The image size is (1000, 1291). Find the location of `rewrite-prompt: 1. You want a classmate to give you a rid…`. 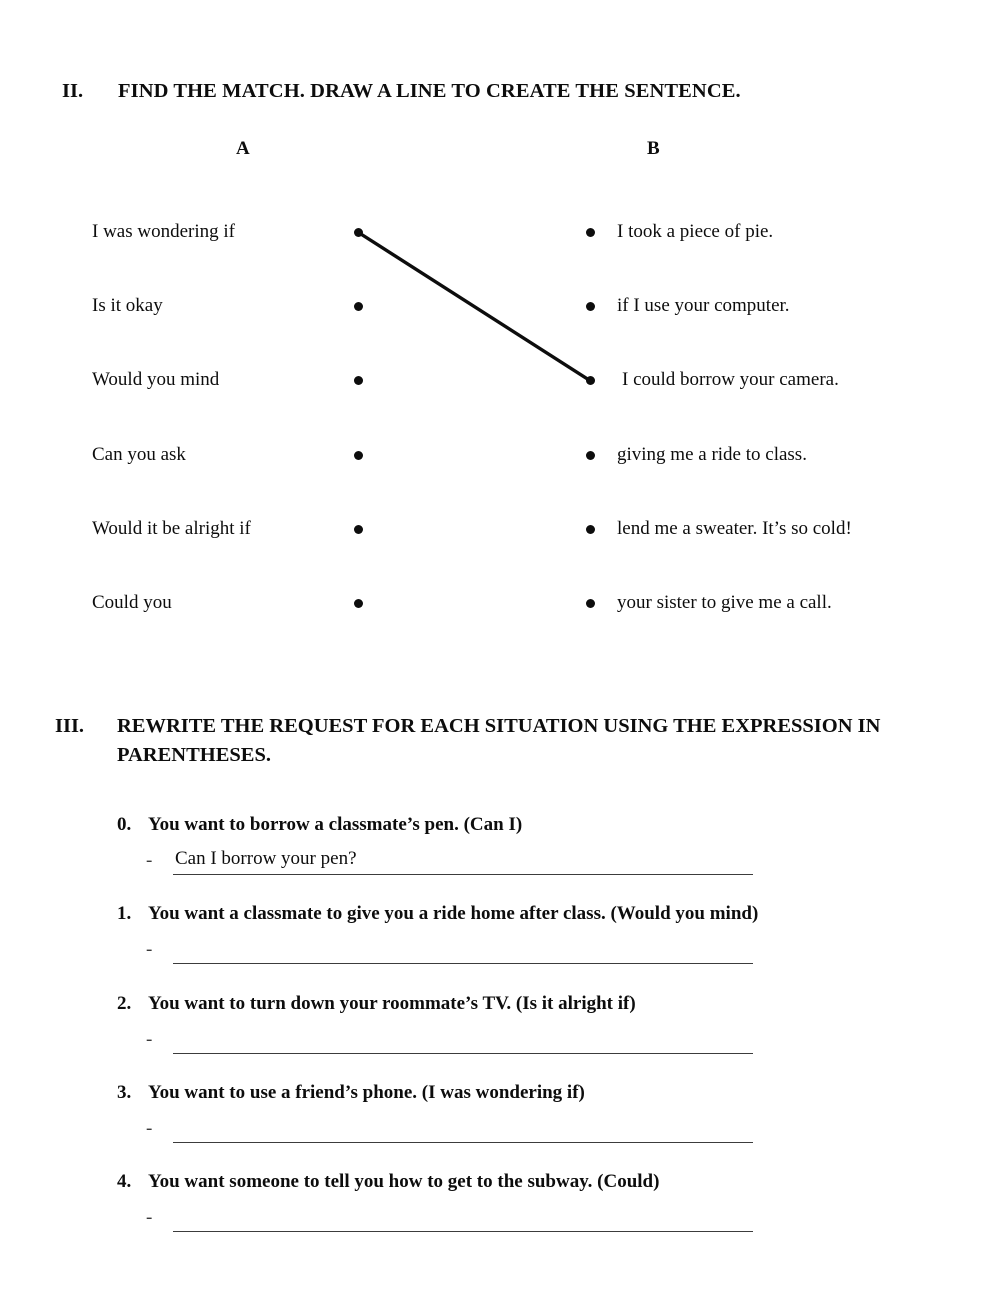

rewrite-prompt: 1. You want a classmate to give you a rid… is located at coordinates (437, 914).